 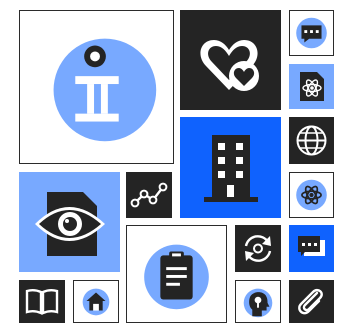 I want to click on book-icon, so click(x=42, y=302).